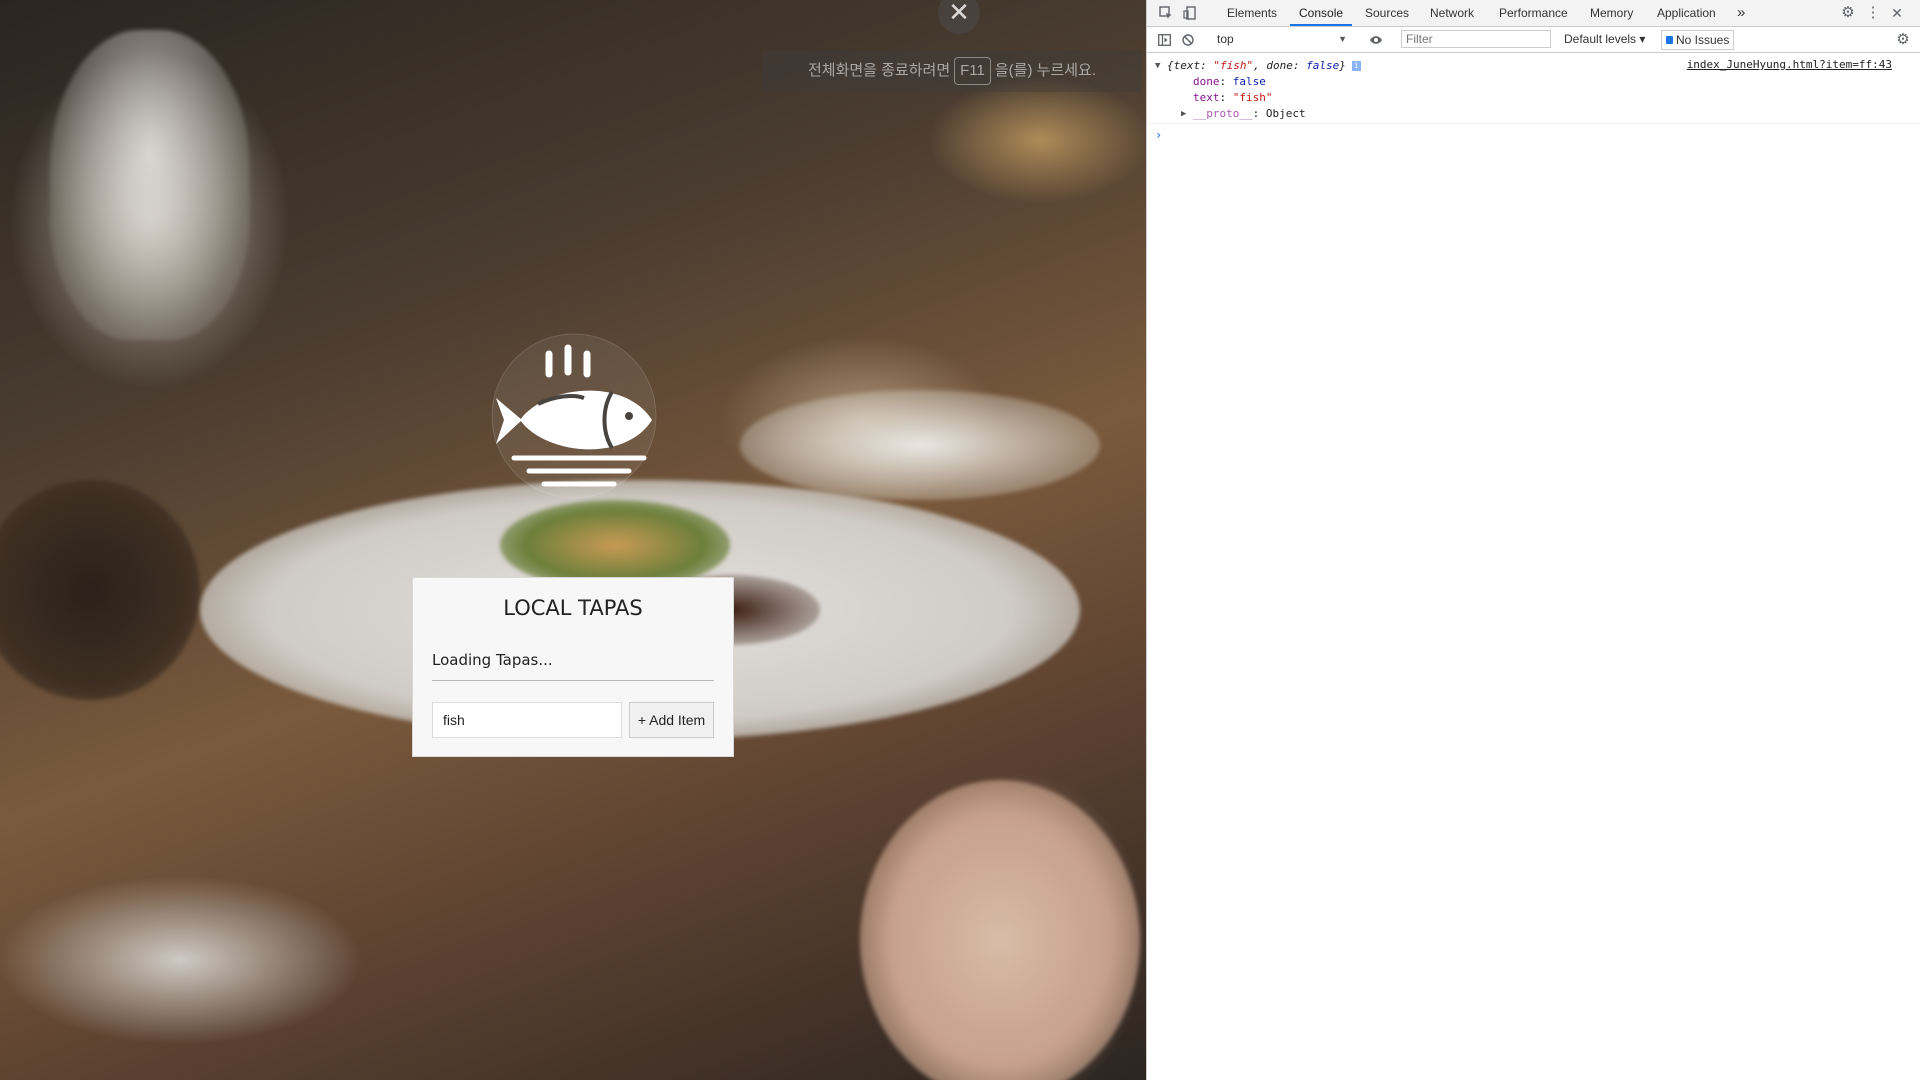  I want to click on expand-triangle-icon: ▼, so click(1157, 66).